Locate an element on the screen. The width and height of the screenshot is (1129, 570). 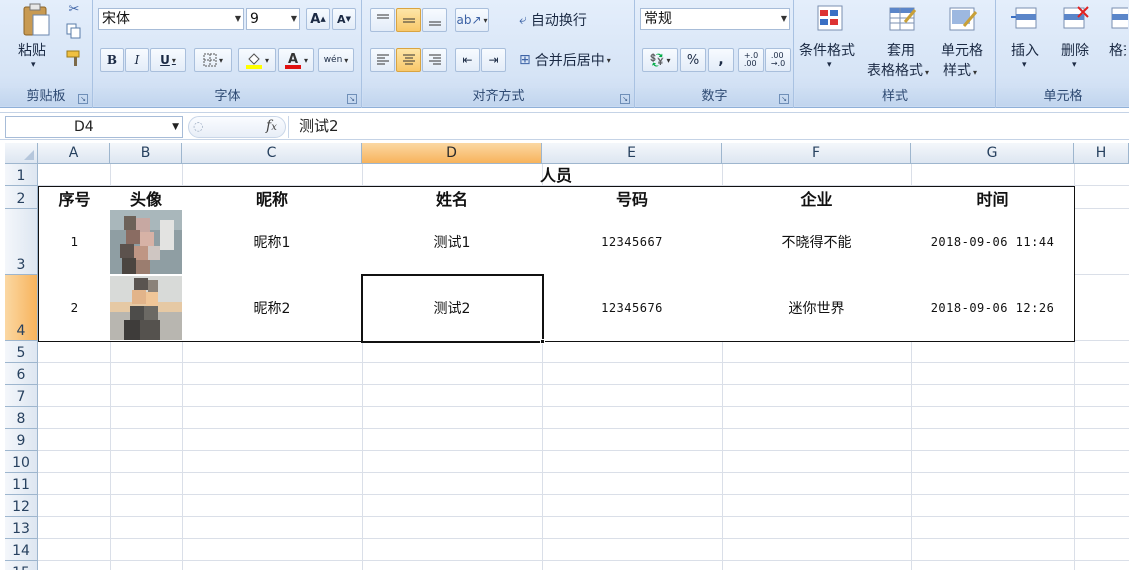
header-index: 序号 is located at coordinates (74, 198).